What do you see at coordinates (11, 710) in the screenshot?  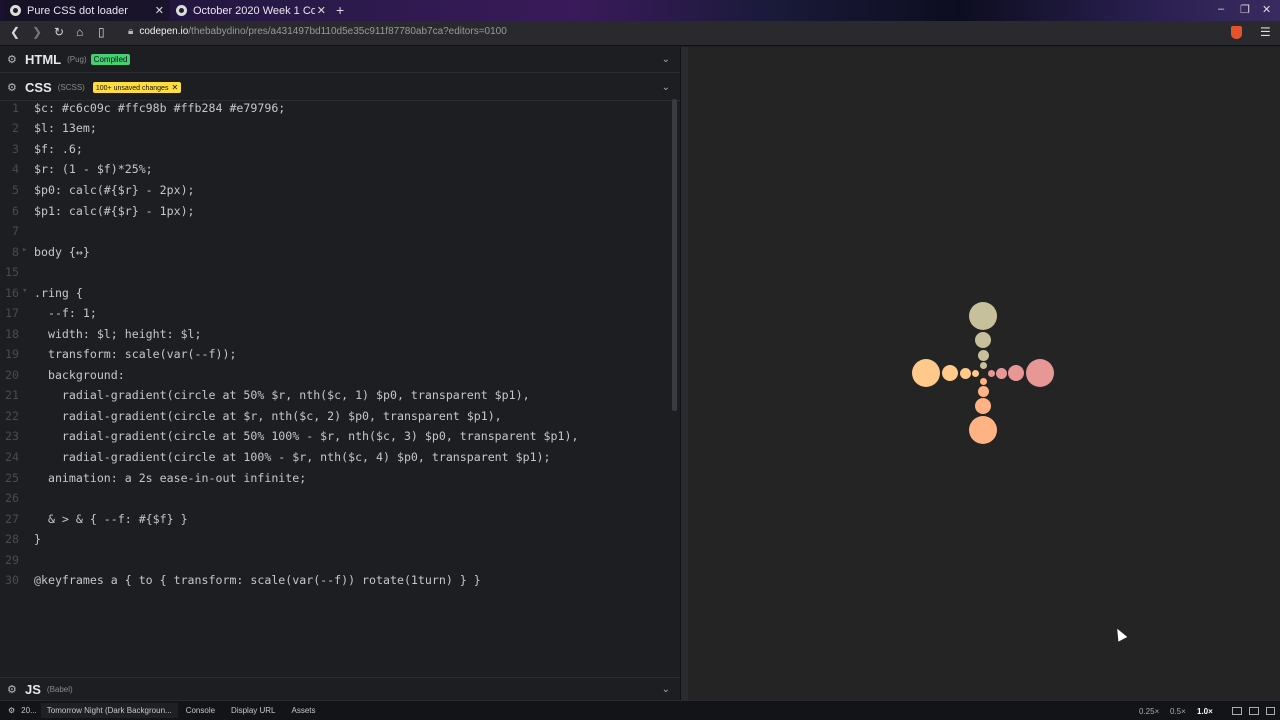 I see `codepen-logo-icon: ⚙` at bounding box center [11, 710].